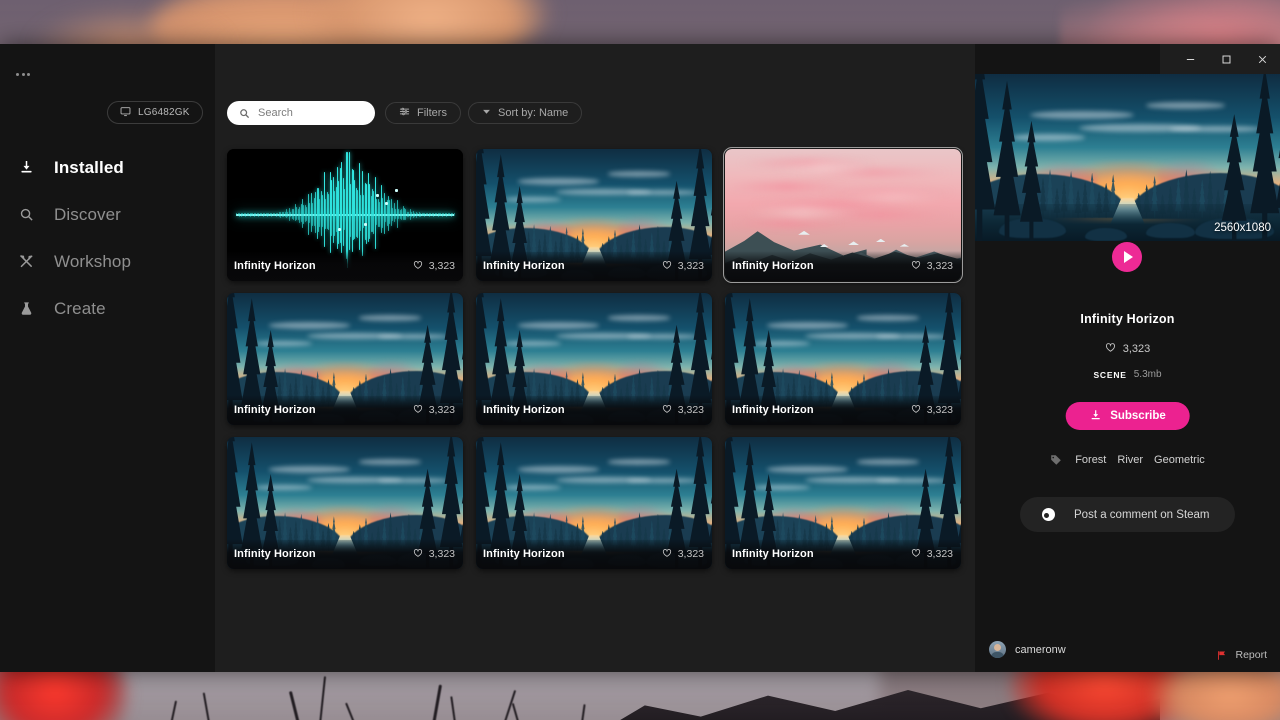 This screenshot has width=1280, height=720. I want to click on author-name: cameronw, so click(1040, 649).